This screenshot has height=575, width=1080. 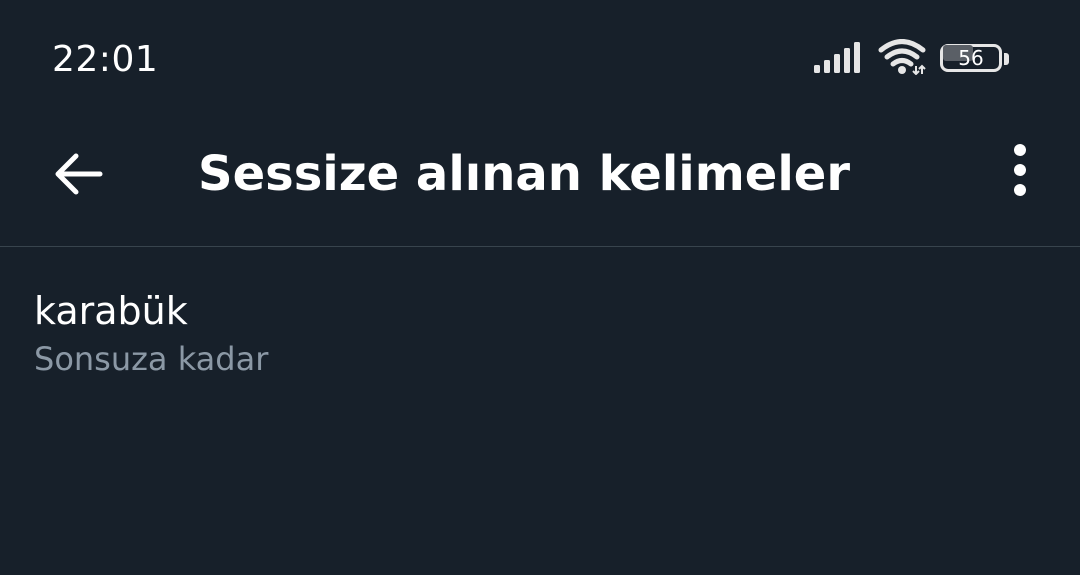 I want to click on battery-level: 56, so click(x=971, y=58).